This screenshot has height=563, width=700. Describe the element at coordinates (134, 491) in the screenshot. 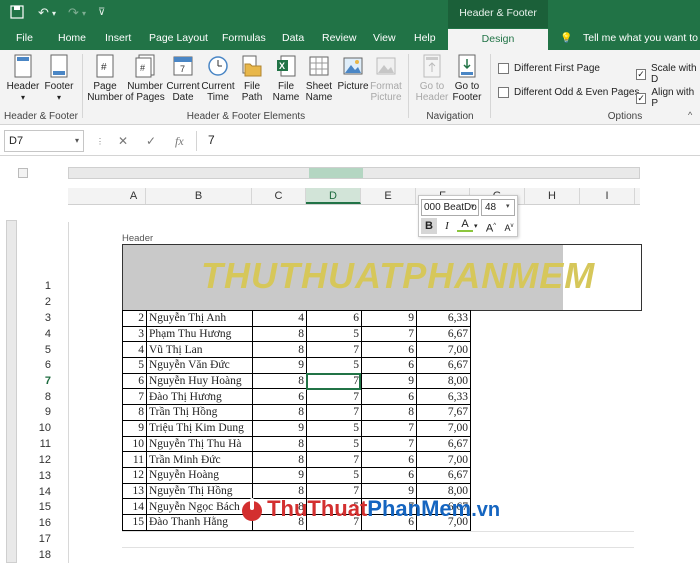

I see `cell-stt: 13` at that location.